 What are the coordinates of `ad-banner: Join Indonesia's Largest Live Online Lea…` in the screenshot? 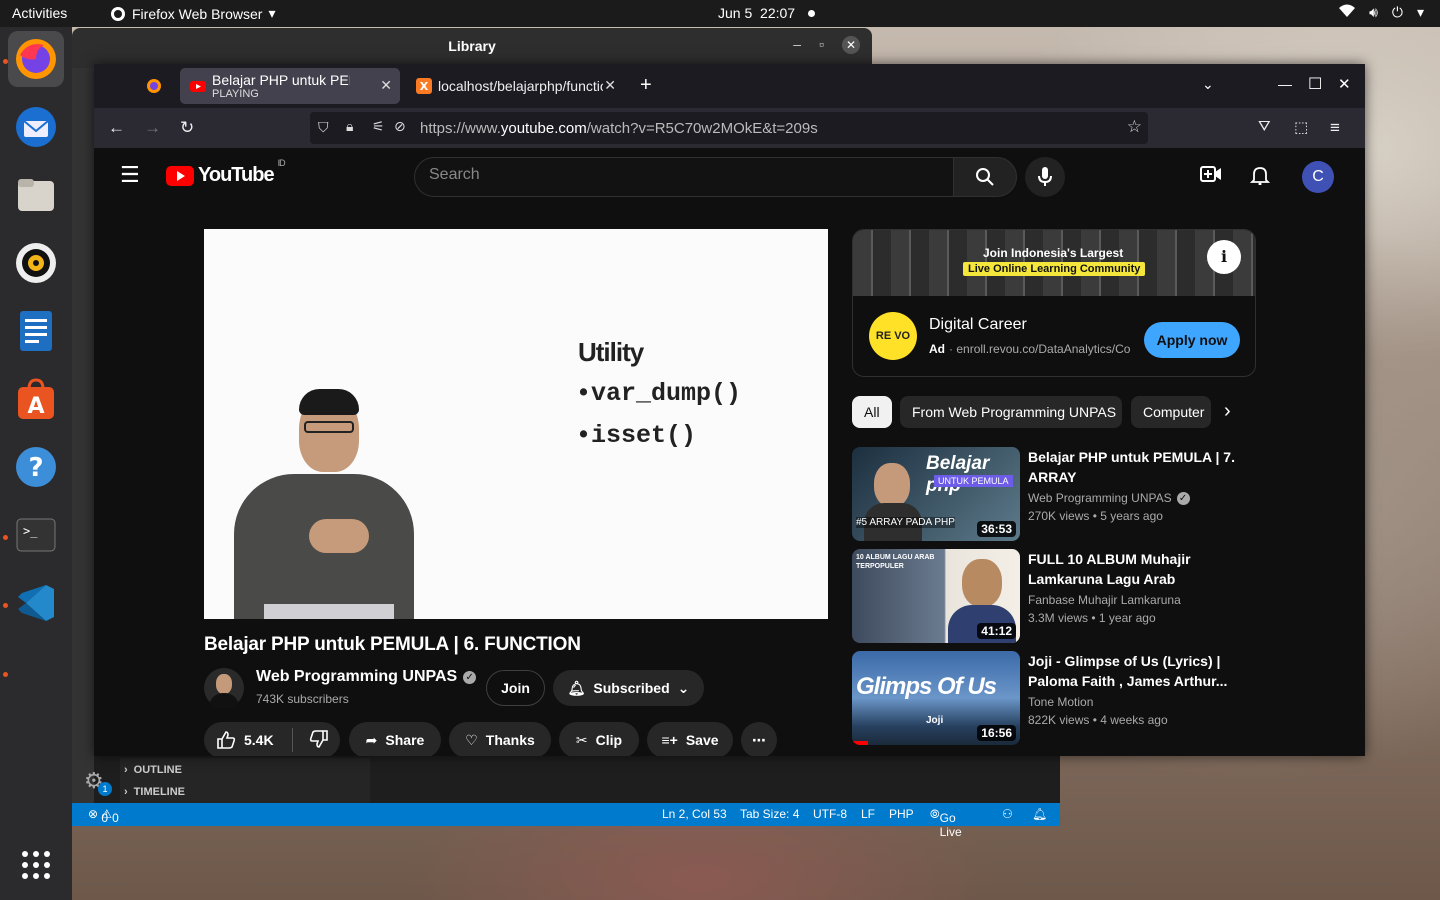 It's located at (1054, 263).